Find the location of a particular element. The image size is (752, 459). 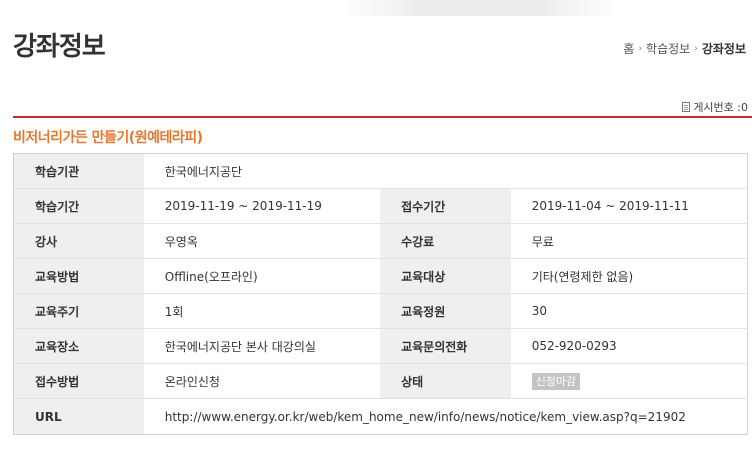

table-row: 접수방법 온라인신청 상태 신청마감 is located at coordinates (380, 381).